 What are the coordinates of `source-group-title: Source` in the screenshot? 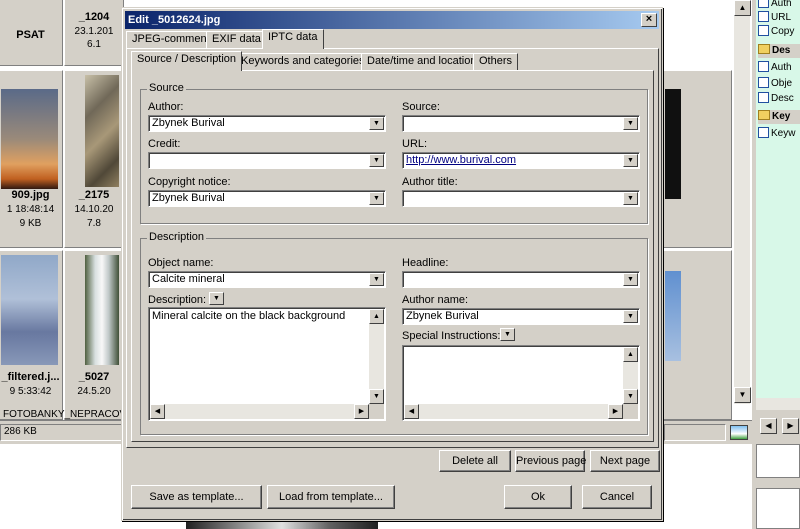 It's located at (166, 88).